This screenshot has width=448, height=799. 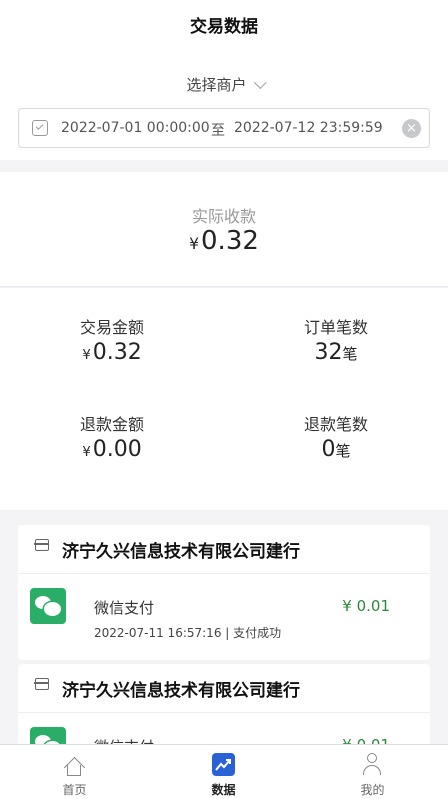 I want to click on bottom-tab-bar: 首页 数据 我的, so click(x=224, y=771).